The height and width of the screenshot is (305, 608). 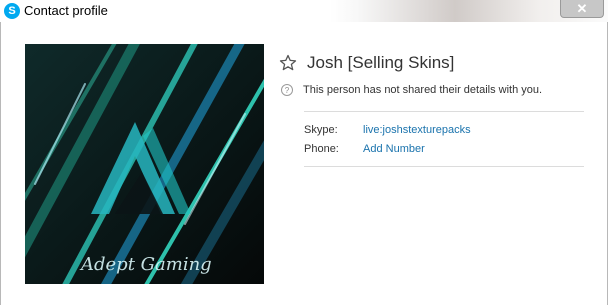 I want to click on skype-id-link: live:joshstexturepacks, so click(x=417, y=130).